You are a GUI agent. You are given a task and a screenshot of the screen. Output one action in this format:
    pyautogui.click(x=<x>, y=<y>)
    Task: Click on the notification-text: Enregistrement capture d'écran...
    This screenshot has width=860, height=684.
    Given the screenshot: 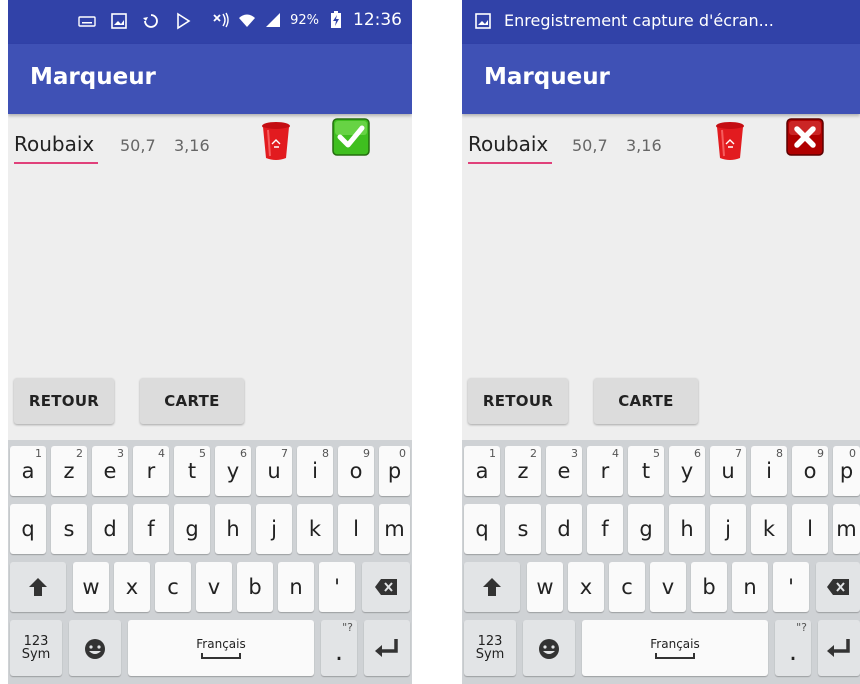 What is the action you would take?
    pyautogui.click(x=639, y=20)
    